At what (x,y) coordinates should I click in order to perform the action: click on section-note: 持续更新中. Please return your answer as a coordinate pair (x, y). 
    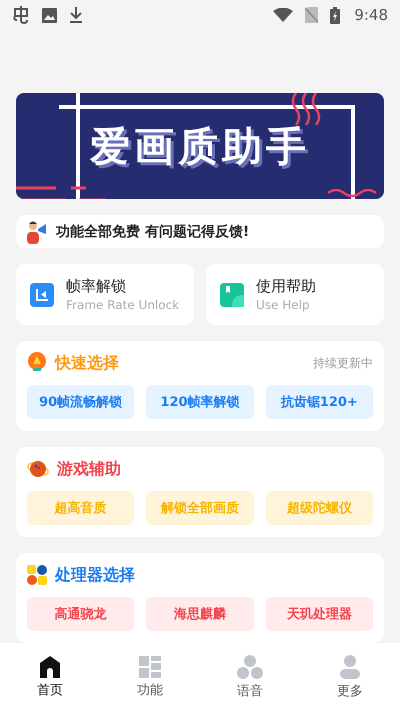
    Looking at the image, I should click on (343, 363).